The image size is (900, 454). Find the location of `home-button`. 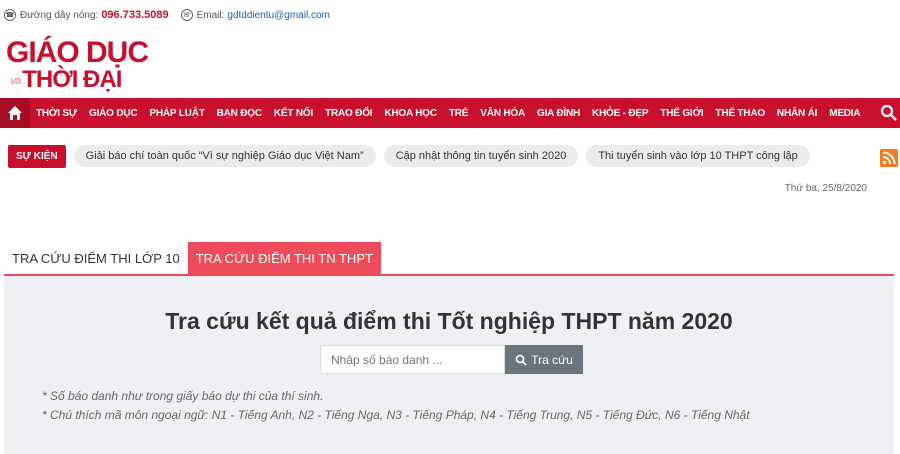

home-button is located at coordinates (15, 113).